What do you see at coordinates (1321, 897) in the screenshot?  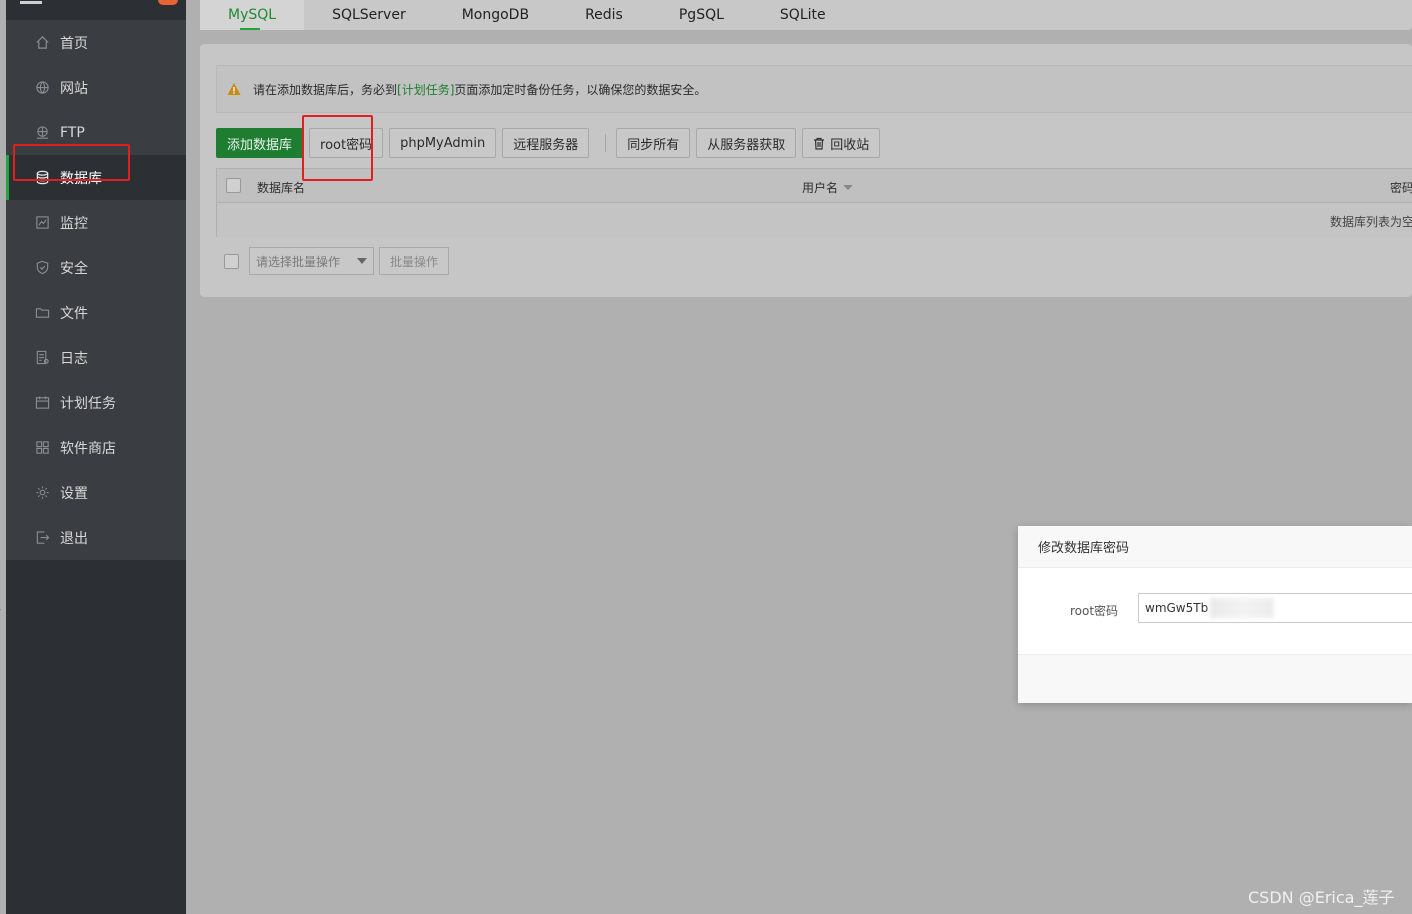 I see `watermark: CSDN @Erica_莲子` at bounding box center [1321, 897].